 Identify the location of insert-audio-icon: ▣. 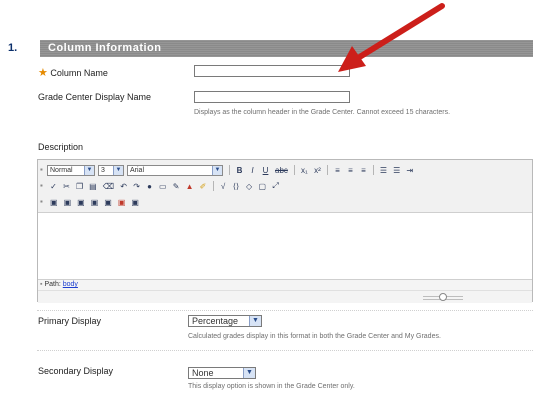
(95, 202).